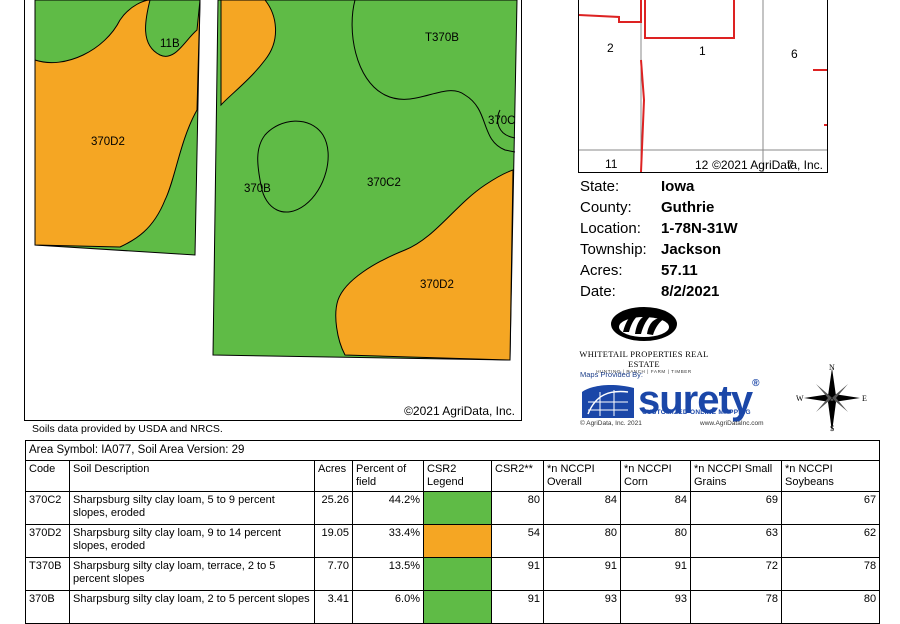  Describe the element at coordinates (192, 476) in the screenshot. I see `col-header: Soil Description` at that location.